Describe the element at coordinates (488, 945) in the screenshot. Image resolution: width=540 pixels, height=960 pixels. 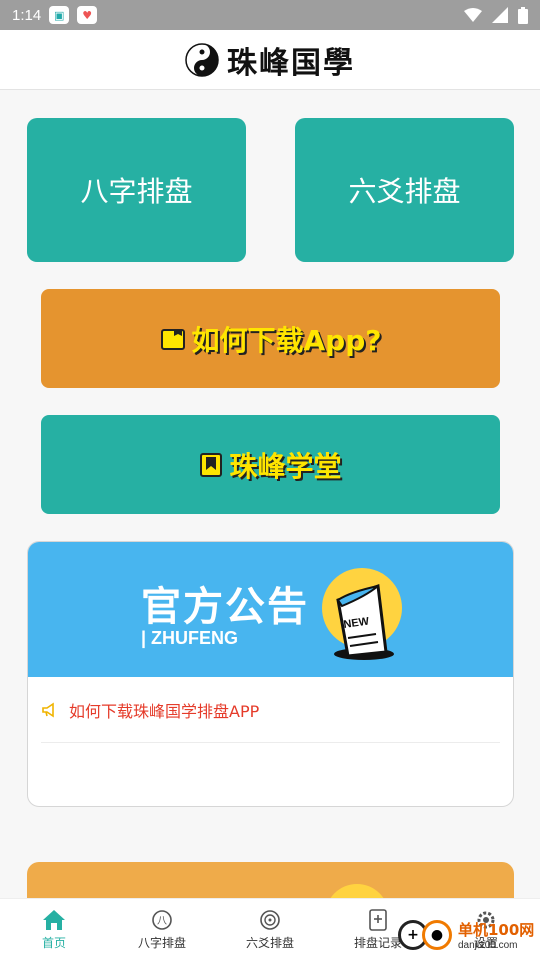
I see `watermark-line2: danji100.com` at that location.